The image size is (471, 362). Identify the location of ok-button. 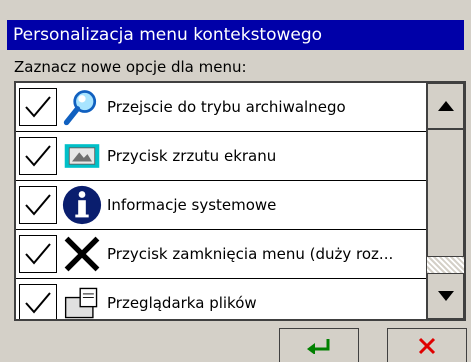
(319, 345).